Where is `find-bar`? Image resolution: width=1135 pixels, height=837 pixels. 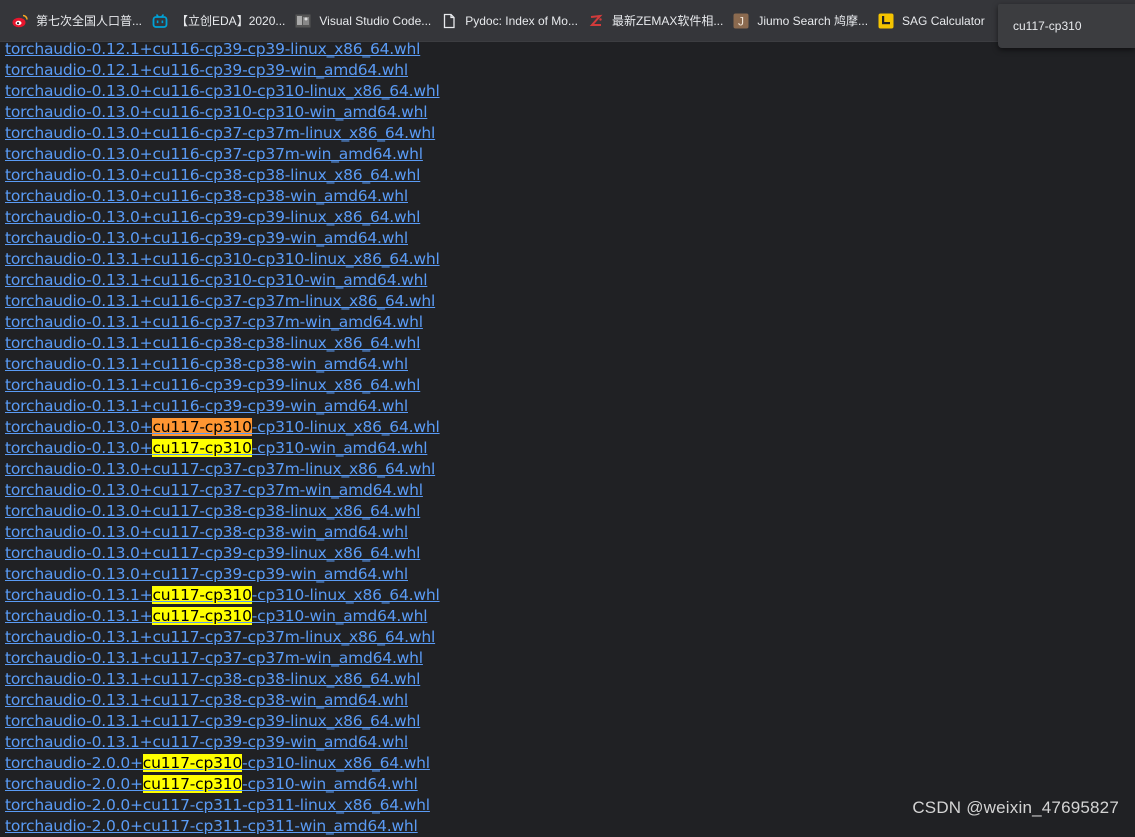 find-bar is located at coordinates (1066, 26).